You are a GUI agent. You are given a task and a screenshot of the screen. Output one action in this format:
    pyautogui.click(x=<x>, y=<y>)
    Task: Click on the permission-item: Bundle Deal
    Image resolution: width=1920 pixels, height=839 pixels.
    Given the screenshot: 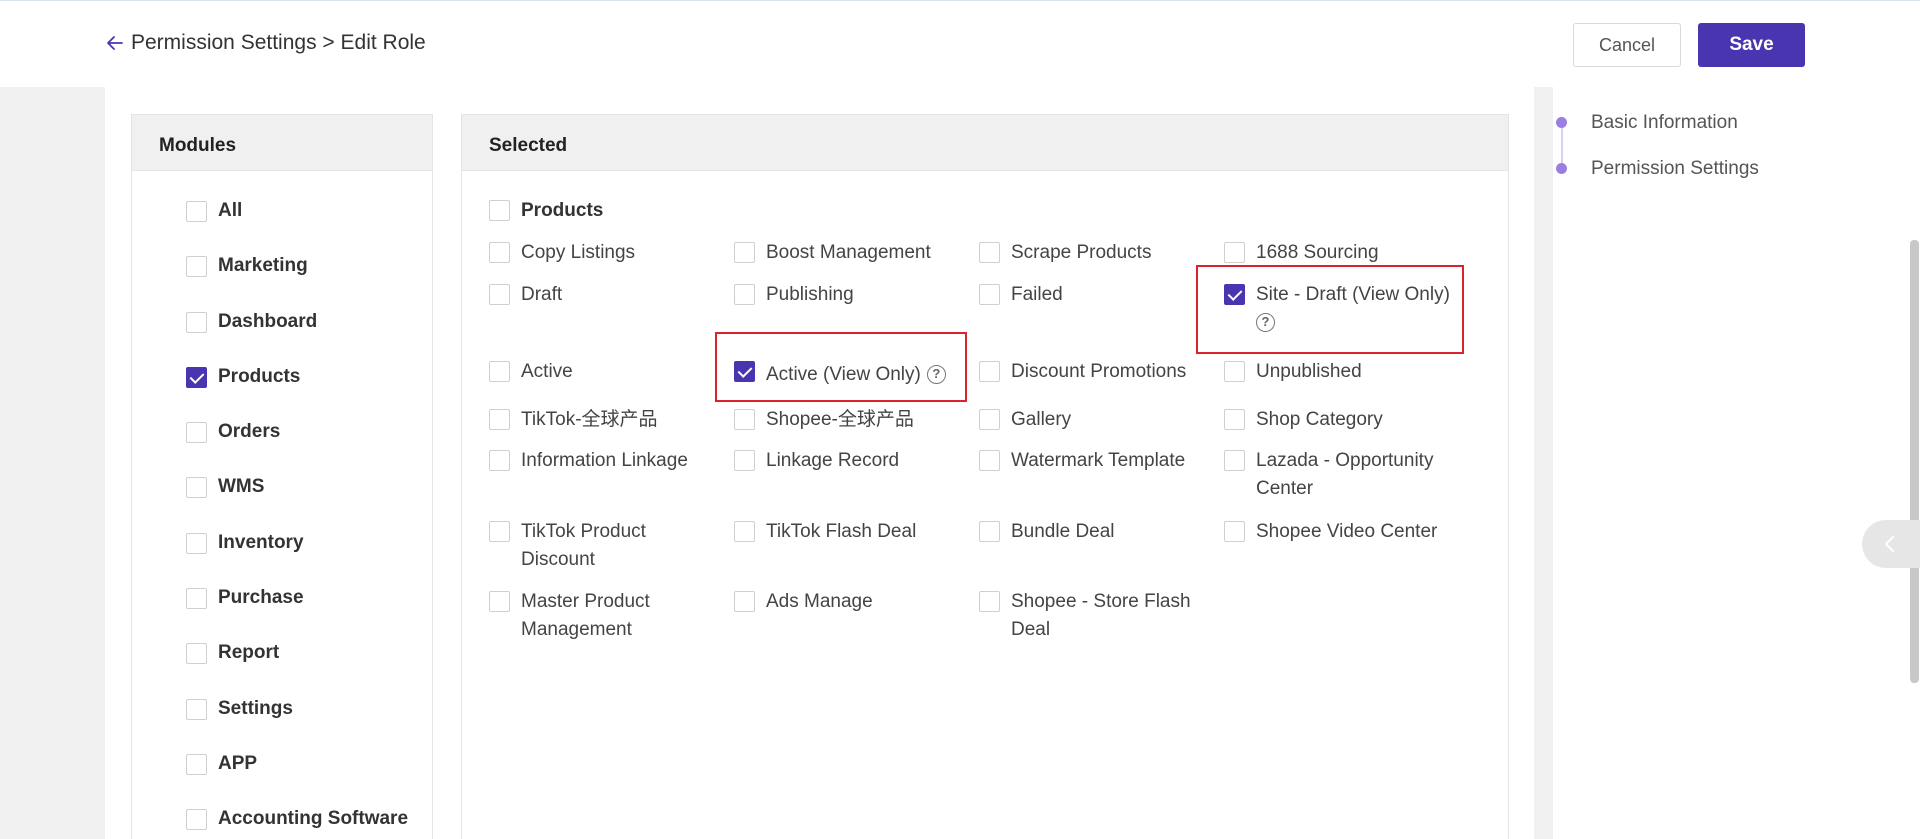 What is the action you would take?
    pyautogui.click(x=1094, y=532)
    